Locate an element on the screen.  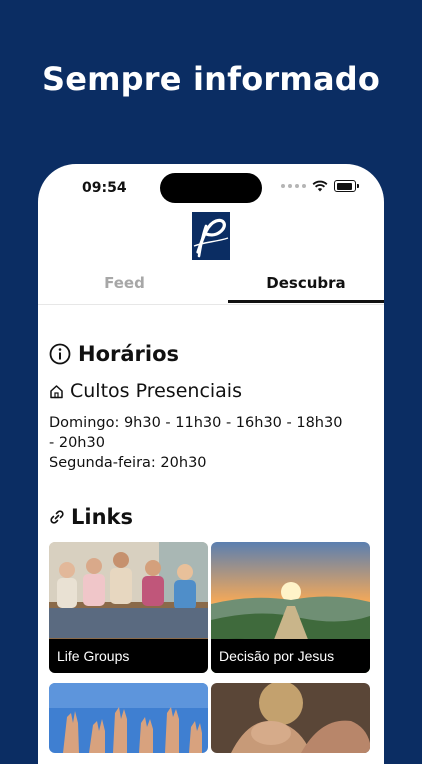
status-icons is located at coordinates (320, 186).